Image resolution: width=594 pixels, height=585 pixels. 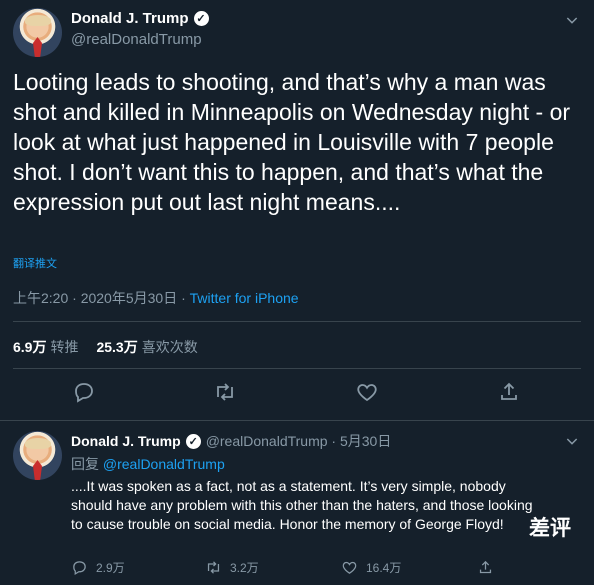 What do you see at coordinates (117, 347) in the screenshot?
I see `like-count: 25.3万` at bounding box center [117, 347].